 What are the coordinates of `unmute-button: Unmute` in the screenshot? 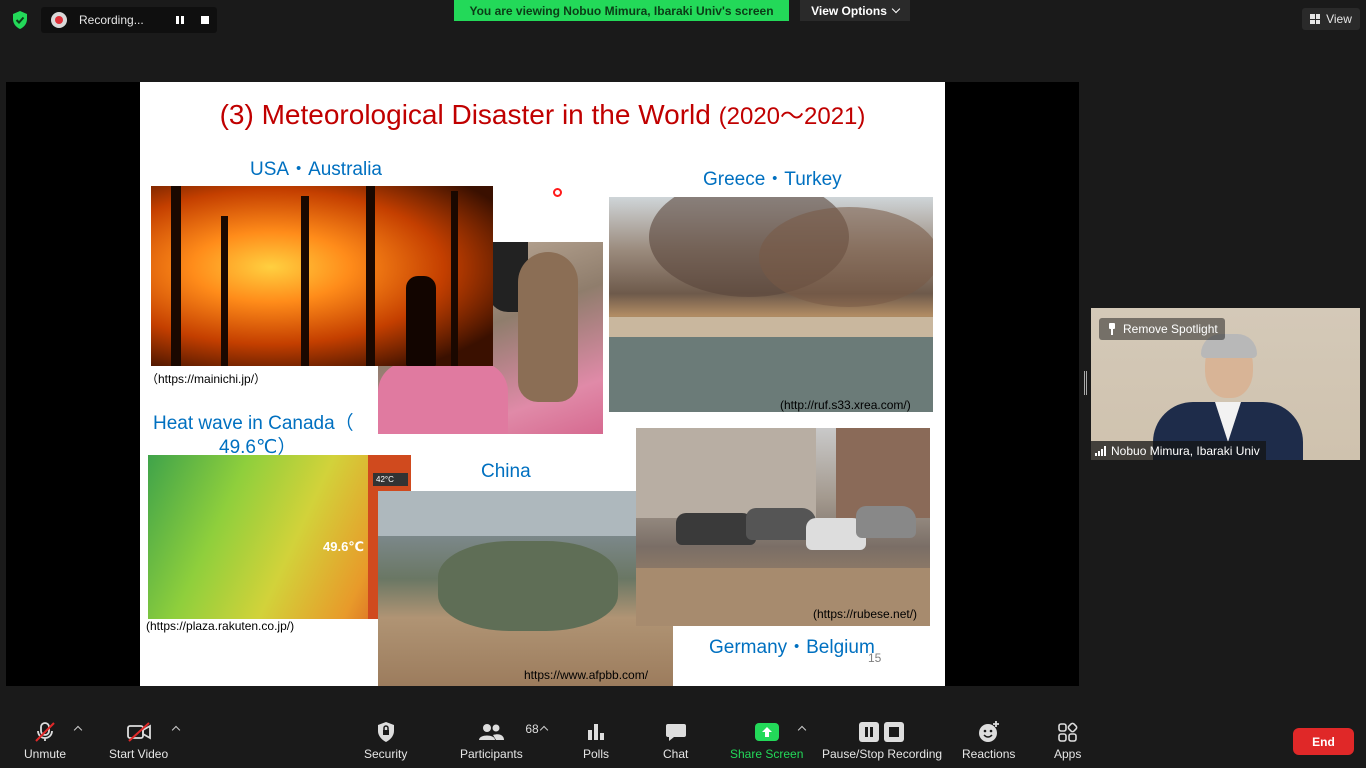 It's located at (45, 740).